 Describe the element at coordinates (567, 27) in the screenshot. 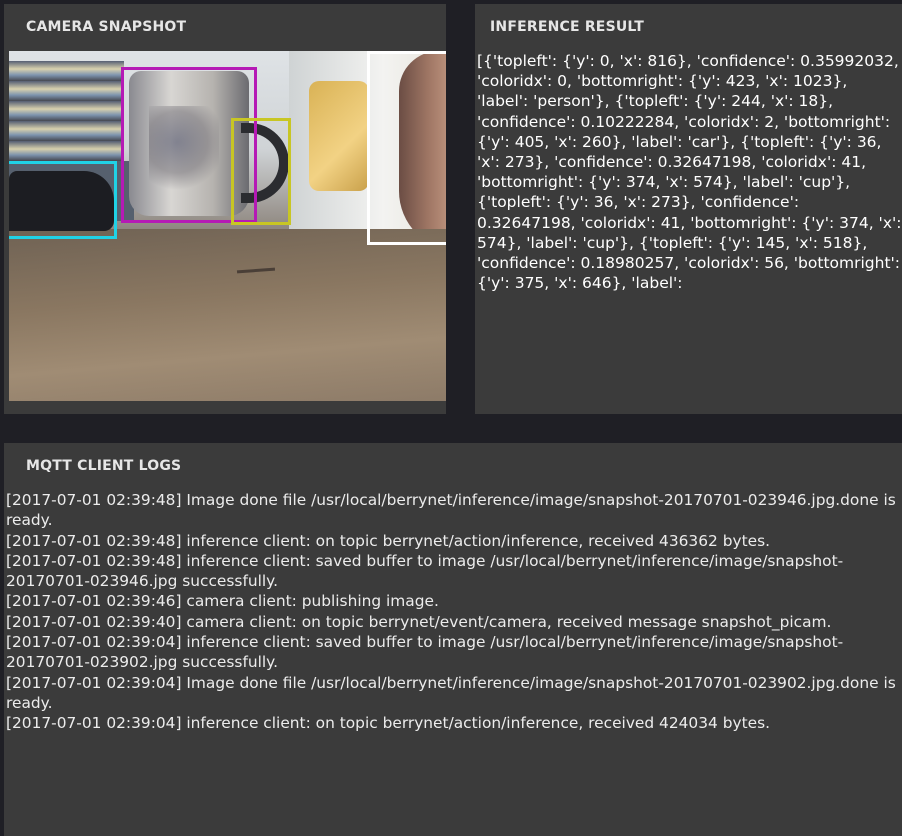

I see `inference-panel-title: INFERENCE RESULT` at that location.